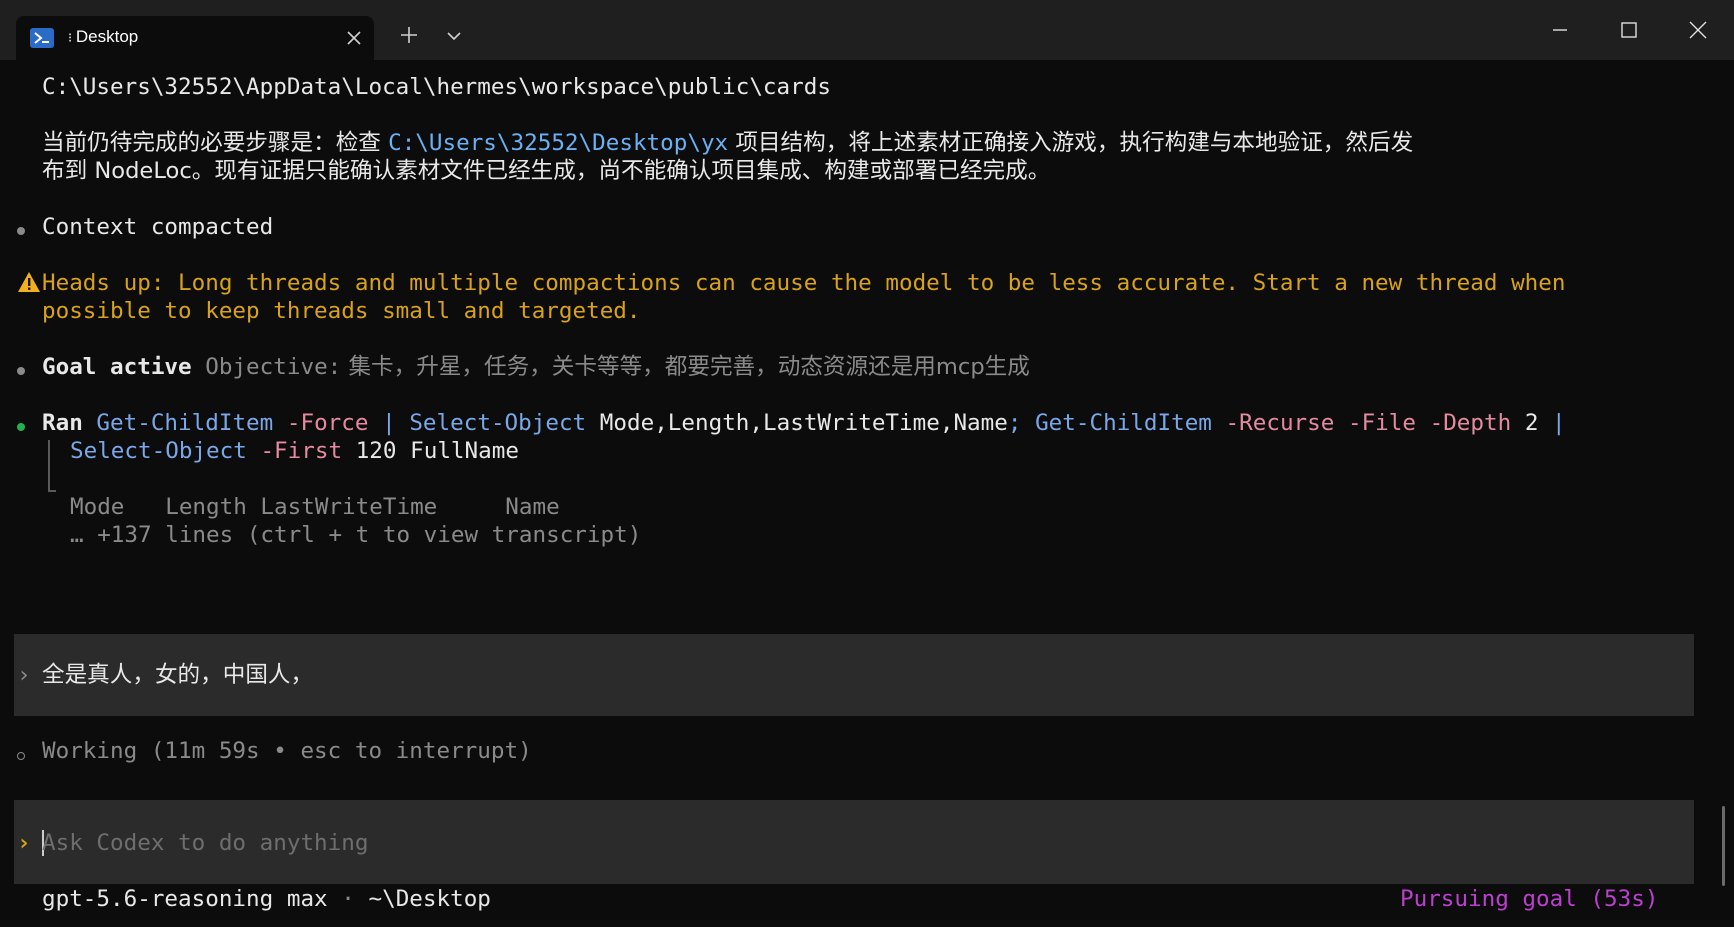 The height and width of the screenshot is (927, 1734). I want to click on status-line: gpt-5.6-reasoning max · ~\Desktop, so click(266, 899).